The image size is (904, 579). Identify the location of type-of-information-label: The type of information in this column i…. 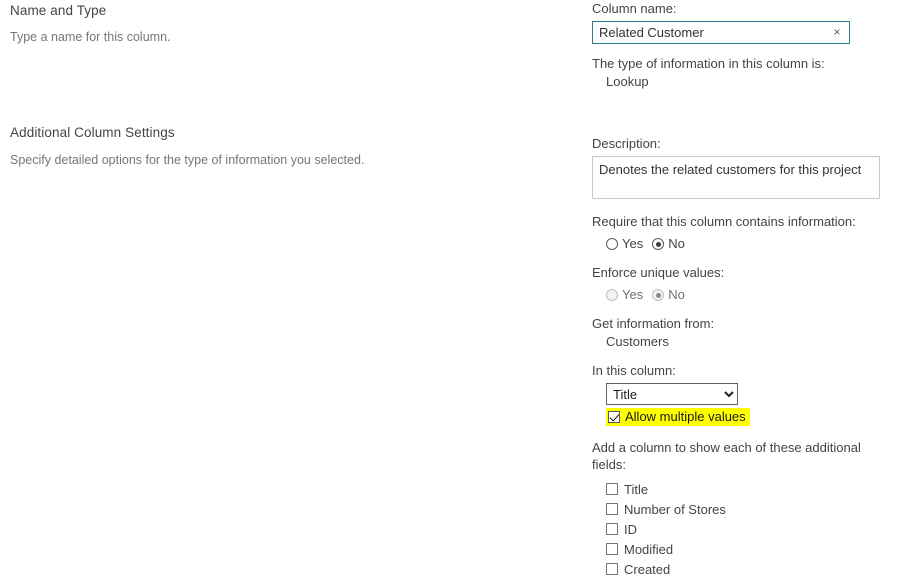
(708, 63).